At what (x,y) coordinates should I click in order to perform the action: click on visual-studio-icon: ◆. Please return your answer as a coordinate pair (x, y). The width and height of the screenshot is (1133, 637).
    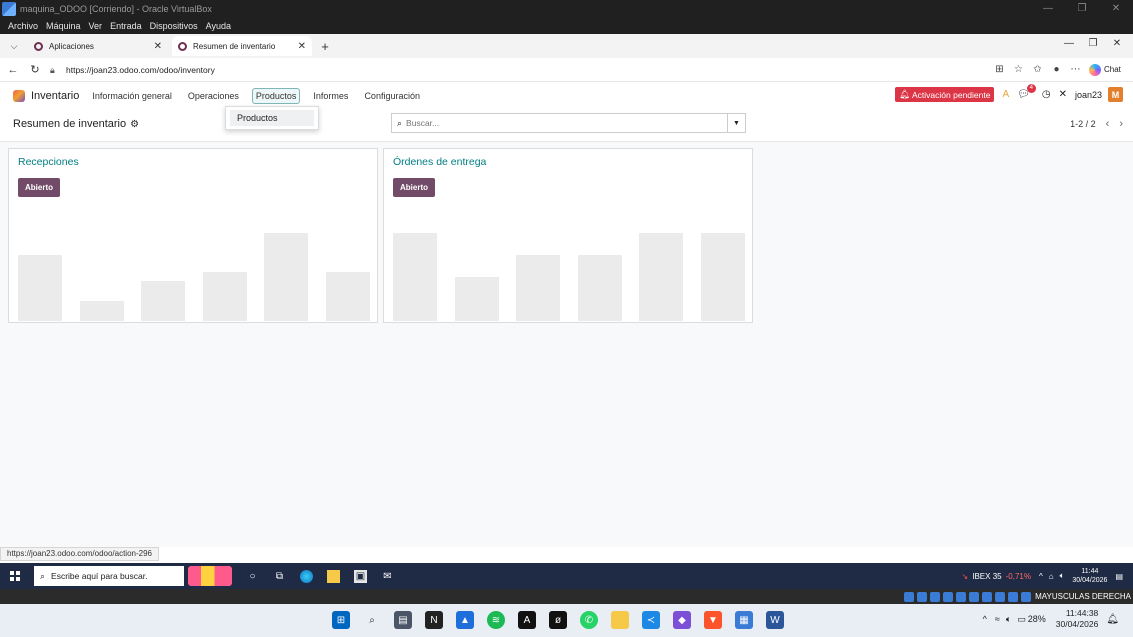
    Looking at the image, I should click on (682, 620).